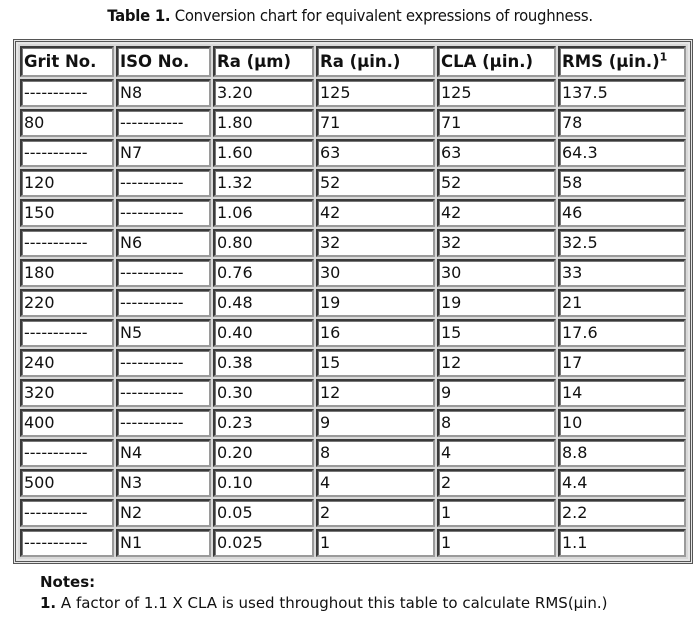 This screenshot has width=700, height=630. What do you see at coordinates (375, 453) in the screenshot?
I see `cell-ra-uin: 8` at bounding box center [375, 453].